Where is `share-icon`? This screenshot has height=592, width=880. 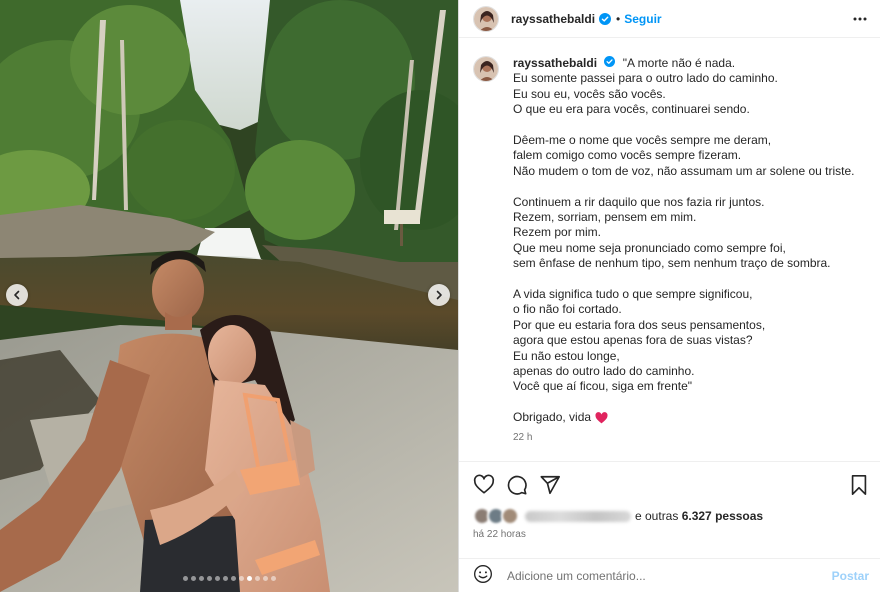
share-icon is located at coordinates (550, 486).